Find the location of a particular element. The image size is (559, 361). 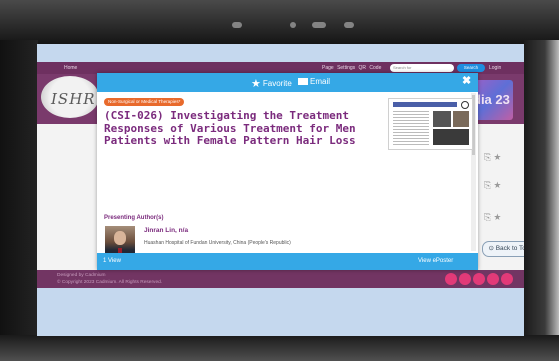

society-logo: ISHR is located at coordinates (70, 97).